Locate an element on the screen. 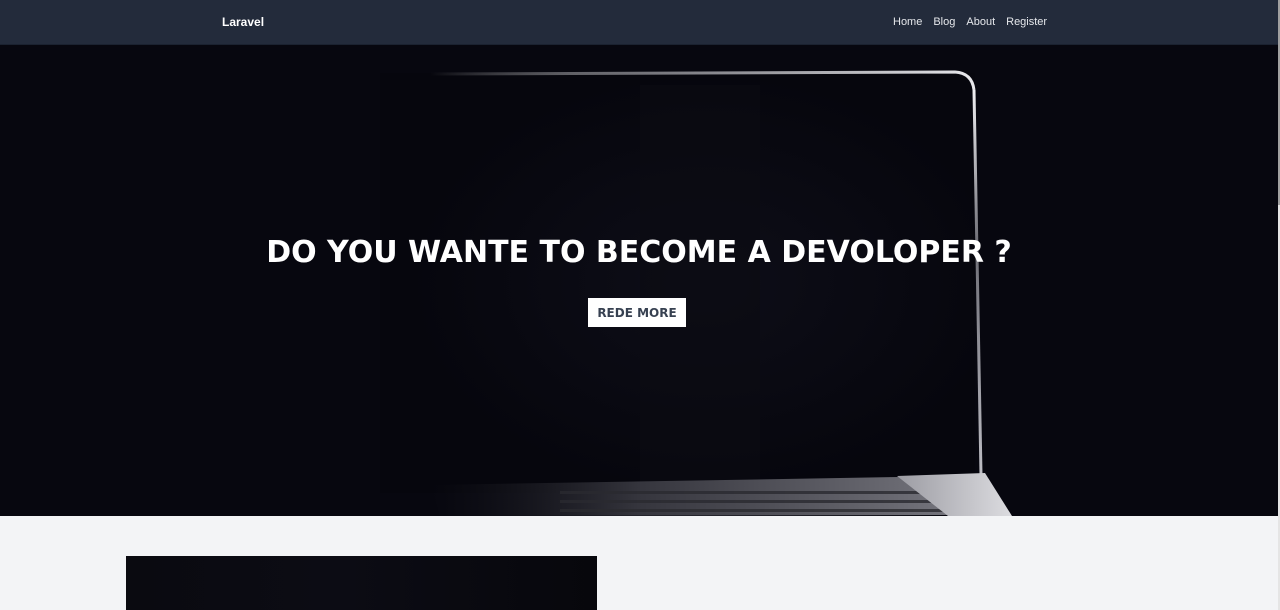  nav-link-home: Home is located at coordinates (907, 22).